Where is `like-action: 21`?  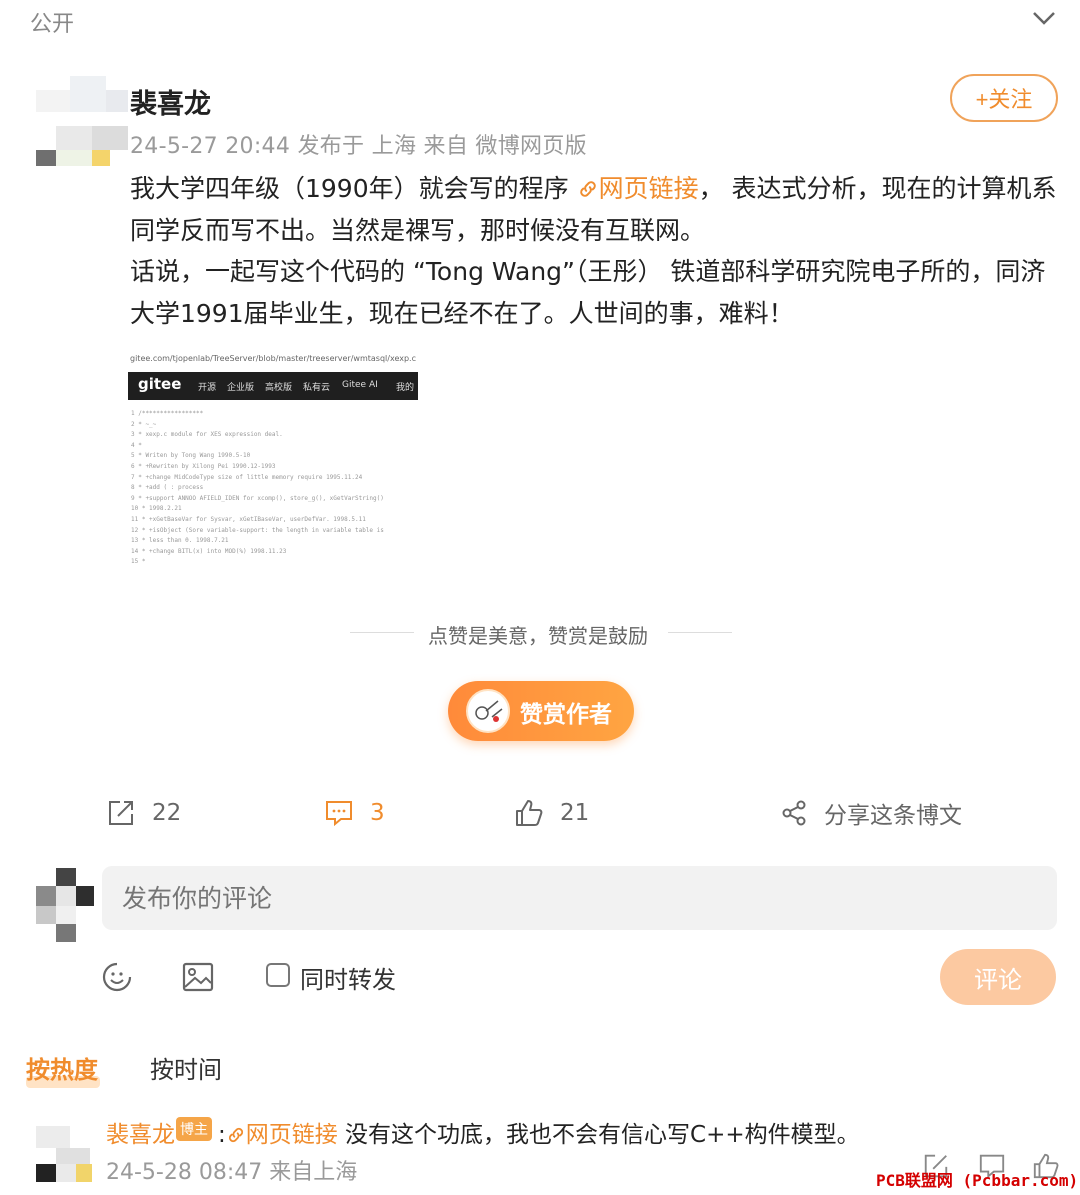
like-action: 21 is located at coordinates (551, 813).